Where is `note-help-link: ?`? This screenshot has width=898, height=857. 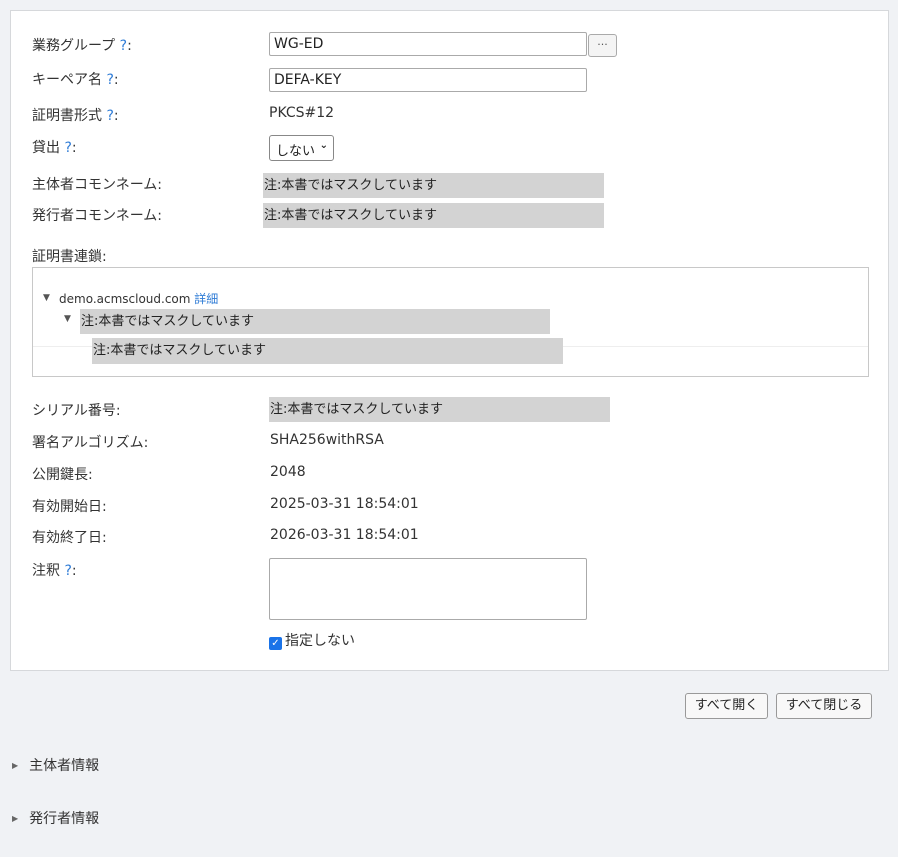
note-help-link: ? is located at coordinates (67, 571).